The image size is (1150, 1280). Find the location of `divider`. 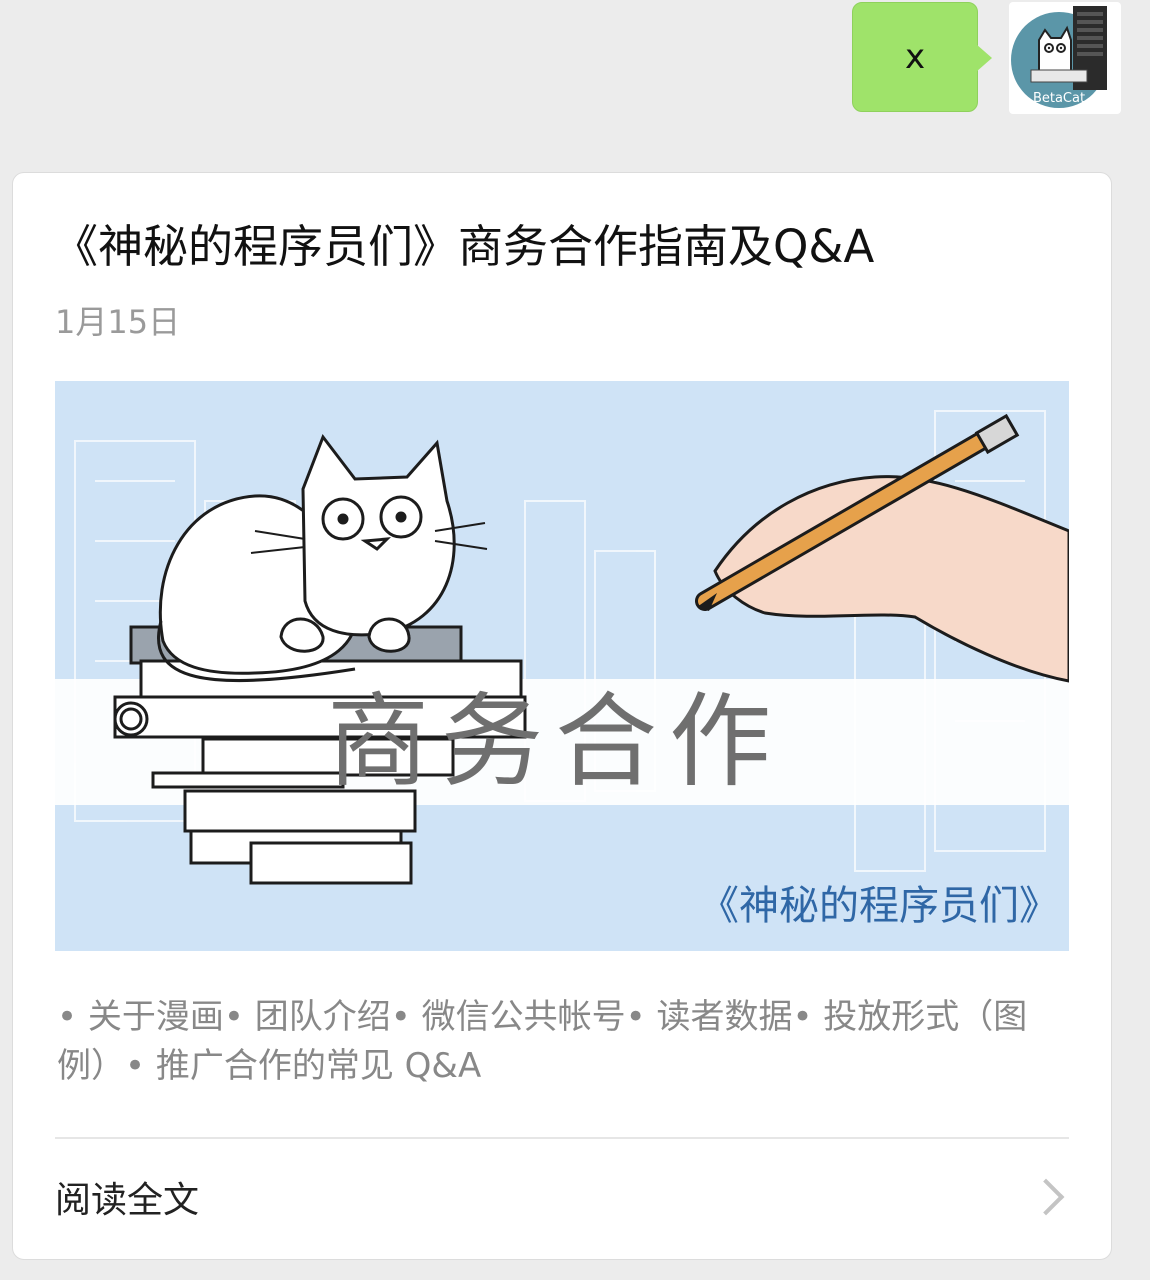

divider is located at coordinates (562, 1138).